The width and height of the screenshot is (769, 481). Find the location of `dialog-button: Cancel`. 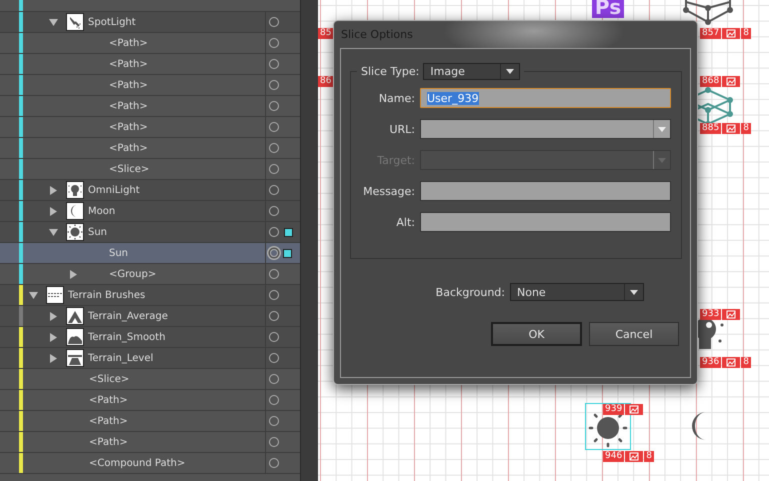

dialog-button: Cancel is located at coordinates (634, 334).